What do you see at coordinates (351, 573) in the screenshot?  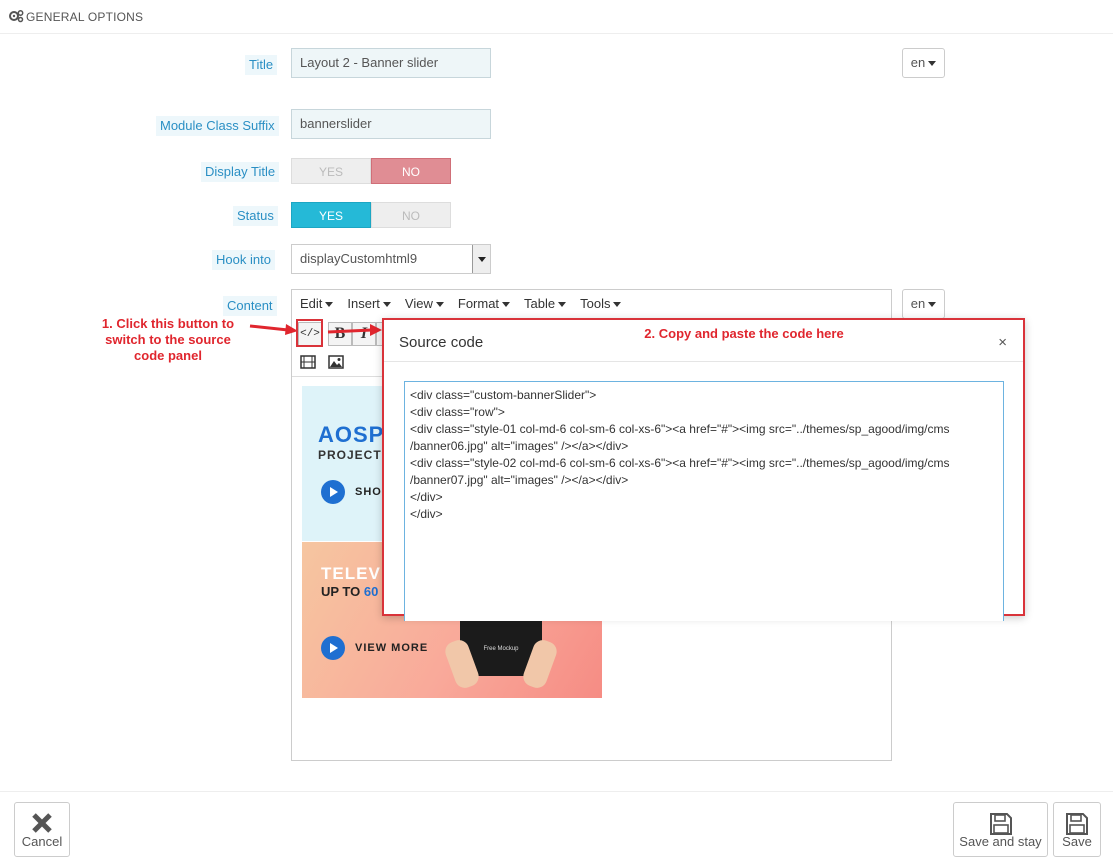 I see `banner2-title: TELEV` at bounding box center [351, 573].